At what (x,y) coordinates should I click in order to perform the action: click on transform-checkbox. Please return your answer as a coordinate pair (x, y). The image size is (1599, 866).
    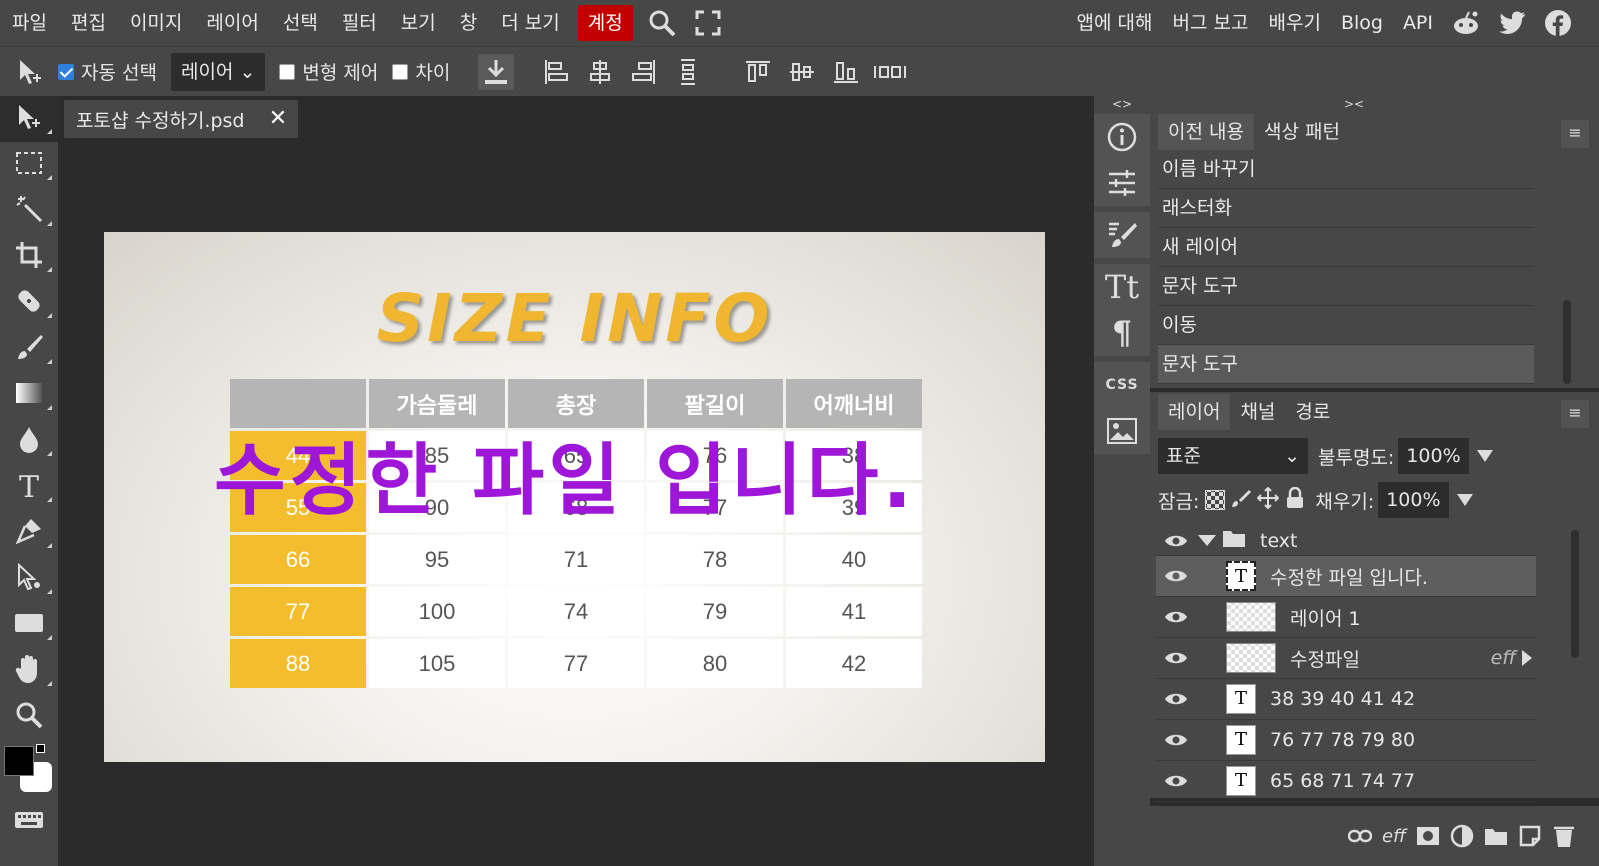
    Looking at the image, I should click on (287, 71).